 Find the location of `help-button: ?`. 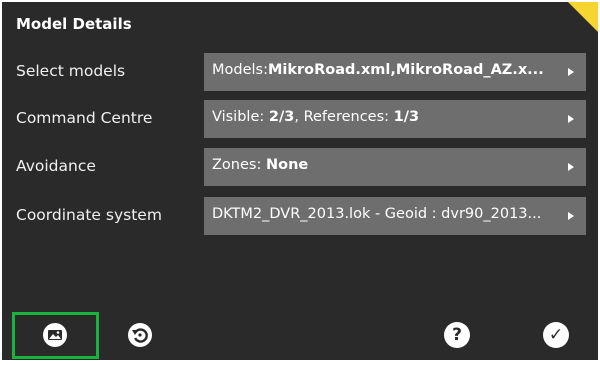

help-button: ? is located at coordinates (457, 335).